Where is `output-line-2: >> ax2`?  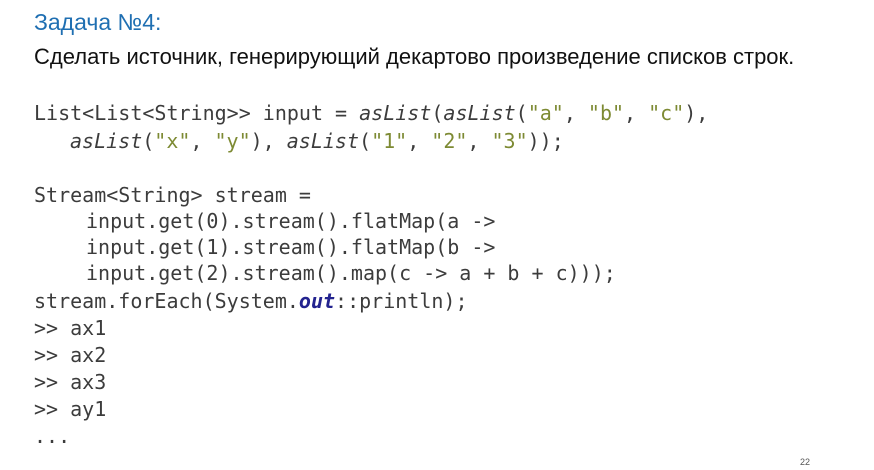
output-line-2: >> ax2 is located at coordinates (70, 355).